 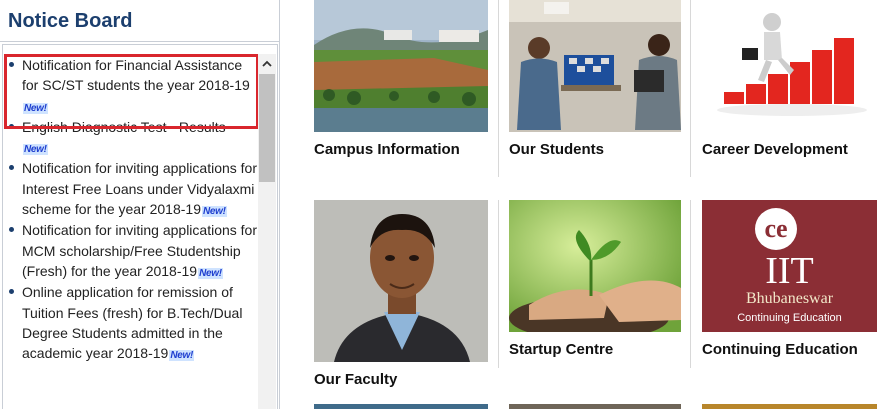 What do you see at coordinates (595, 266) in the screenshot?
I see `startup-image` at bounding box center [595, 266].